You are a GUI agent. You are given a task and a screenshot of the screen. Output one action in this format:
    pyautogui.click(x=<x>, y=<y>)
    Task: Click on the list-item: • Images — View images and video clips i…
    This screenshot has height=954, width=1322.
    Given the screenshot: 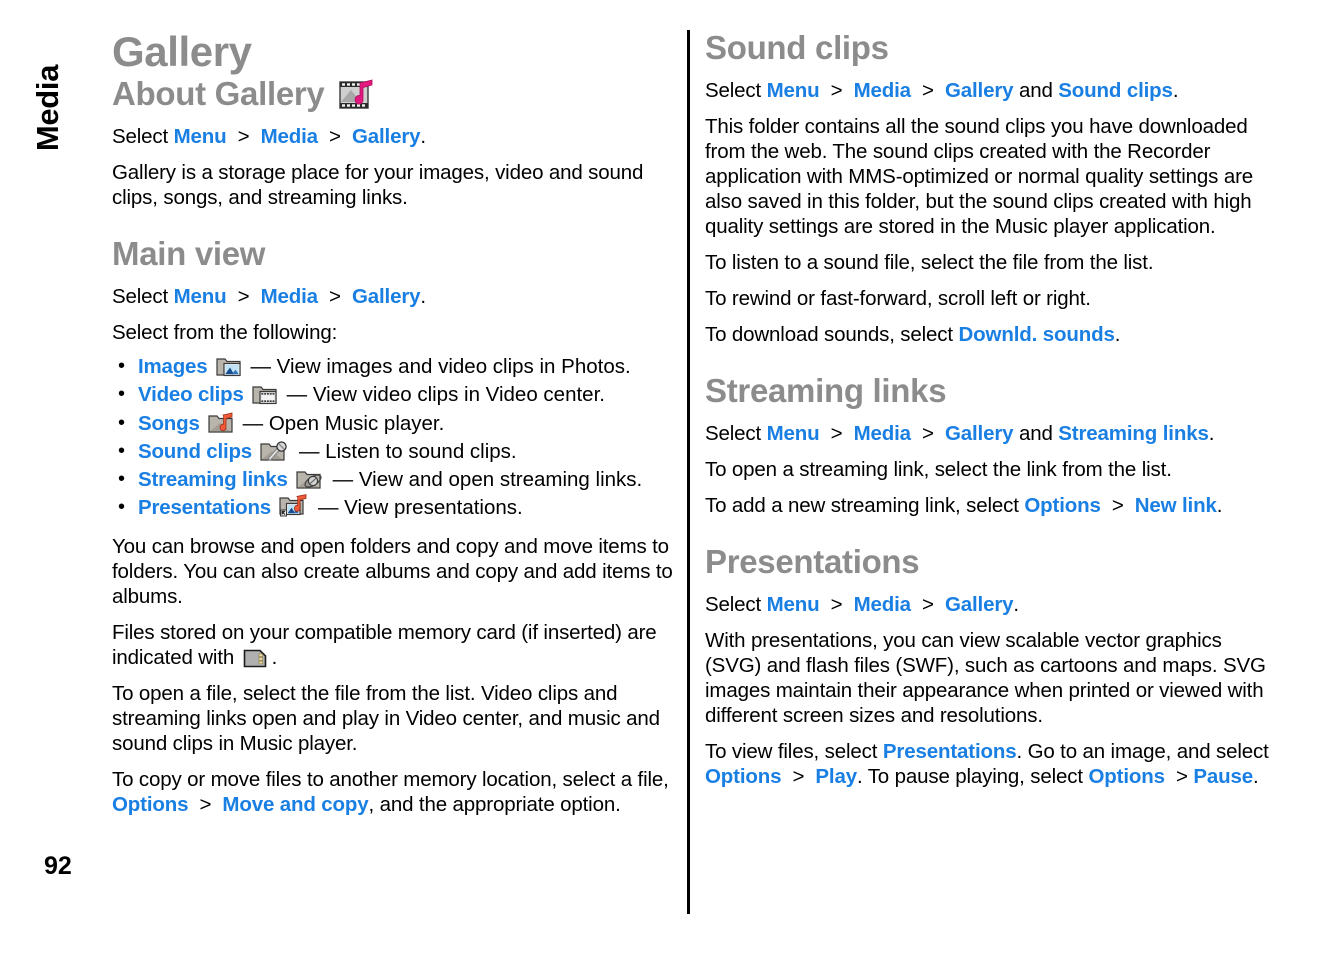 What is the action you would take?
    pyautogui.click(x=395, y=367)
    